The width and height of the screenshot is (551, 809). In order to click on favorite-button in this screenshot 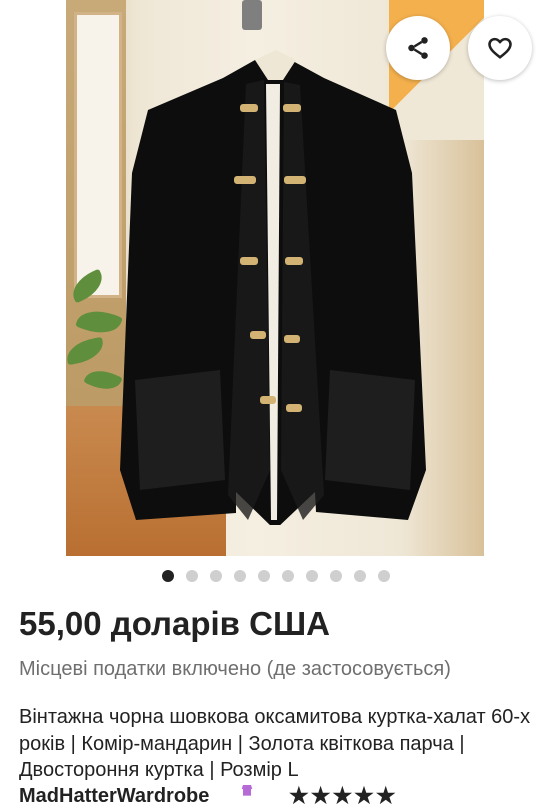, I will do `click(500, 48)`.